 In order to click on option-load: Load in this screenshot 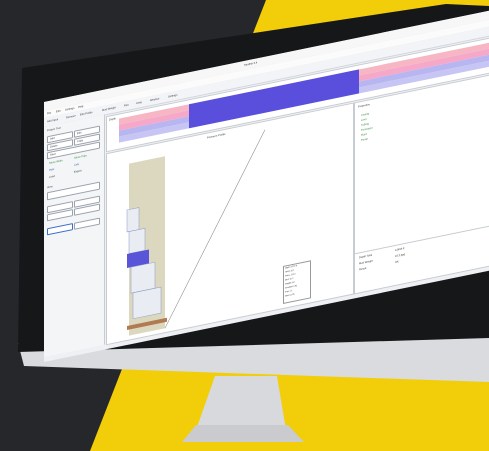, I will do `click(52, 177)`.